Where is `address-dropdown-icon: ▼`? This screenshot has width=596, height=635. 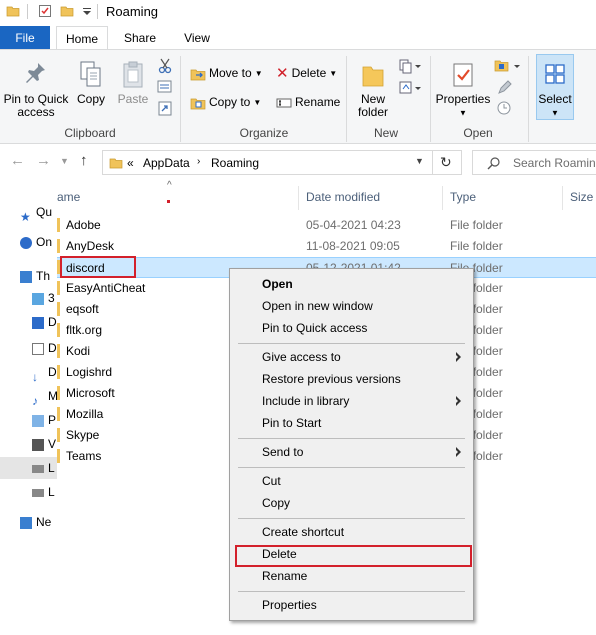
address-dropdown-icon: ▼ is located at coordinates (419, 161).